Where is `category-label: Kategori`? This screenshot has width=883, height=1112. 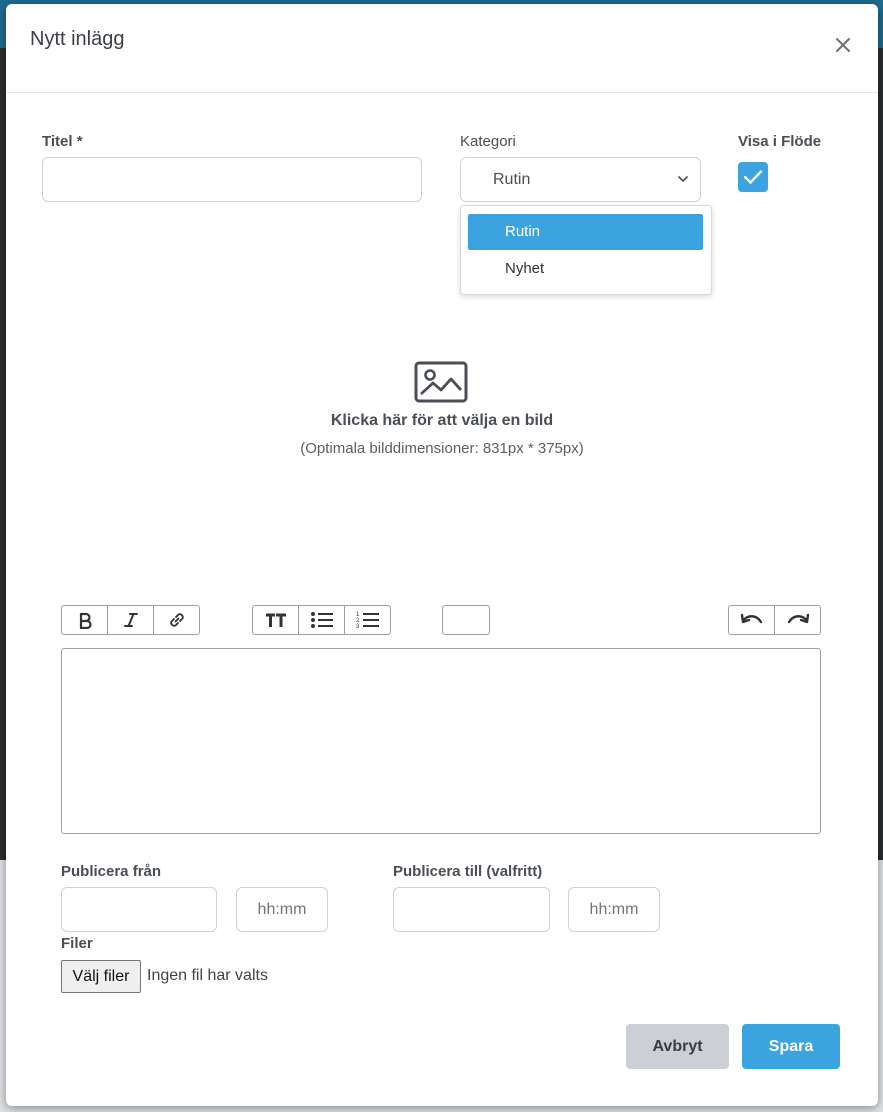 category-label: Kategori is located at coordinates (488, 141).